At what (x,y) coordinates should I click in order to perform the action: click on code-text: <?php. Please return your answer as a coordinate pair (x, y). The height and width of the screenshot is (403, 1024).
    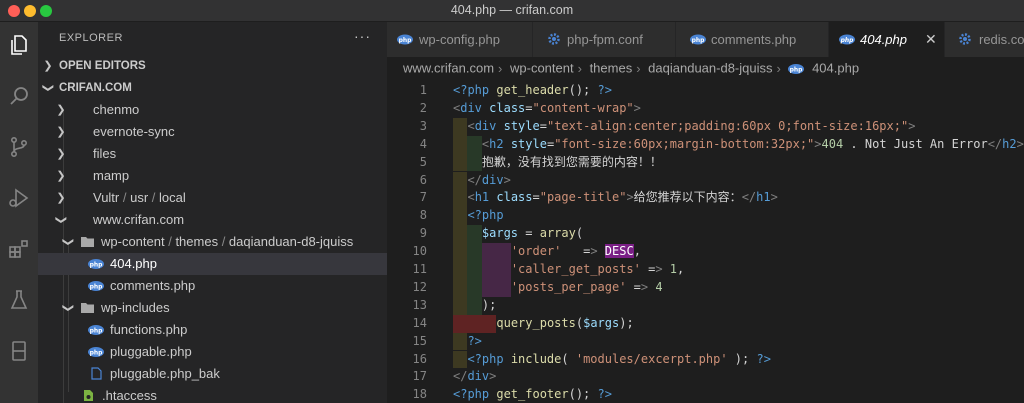
    Looking at the image, I should click on (485, 215).